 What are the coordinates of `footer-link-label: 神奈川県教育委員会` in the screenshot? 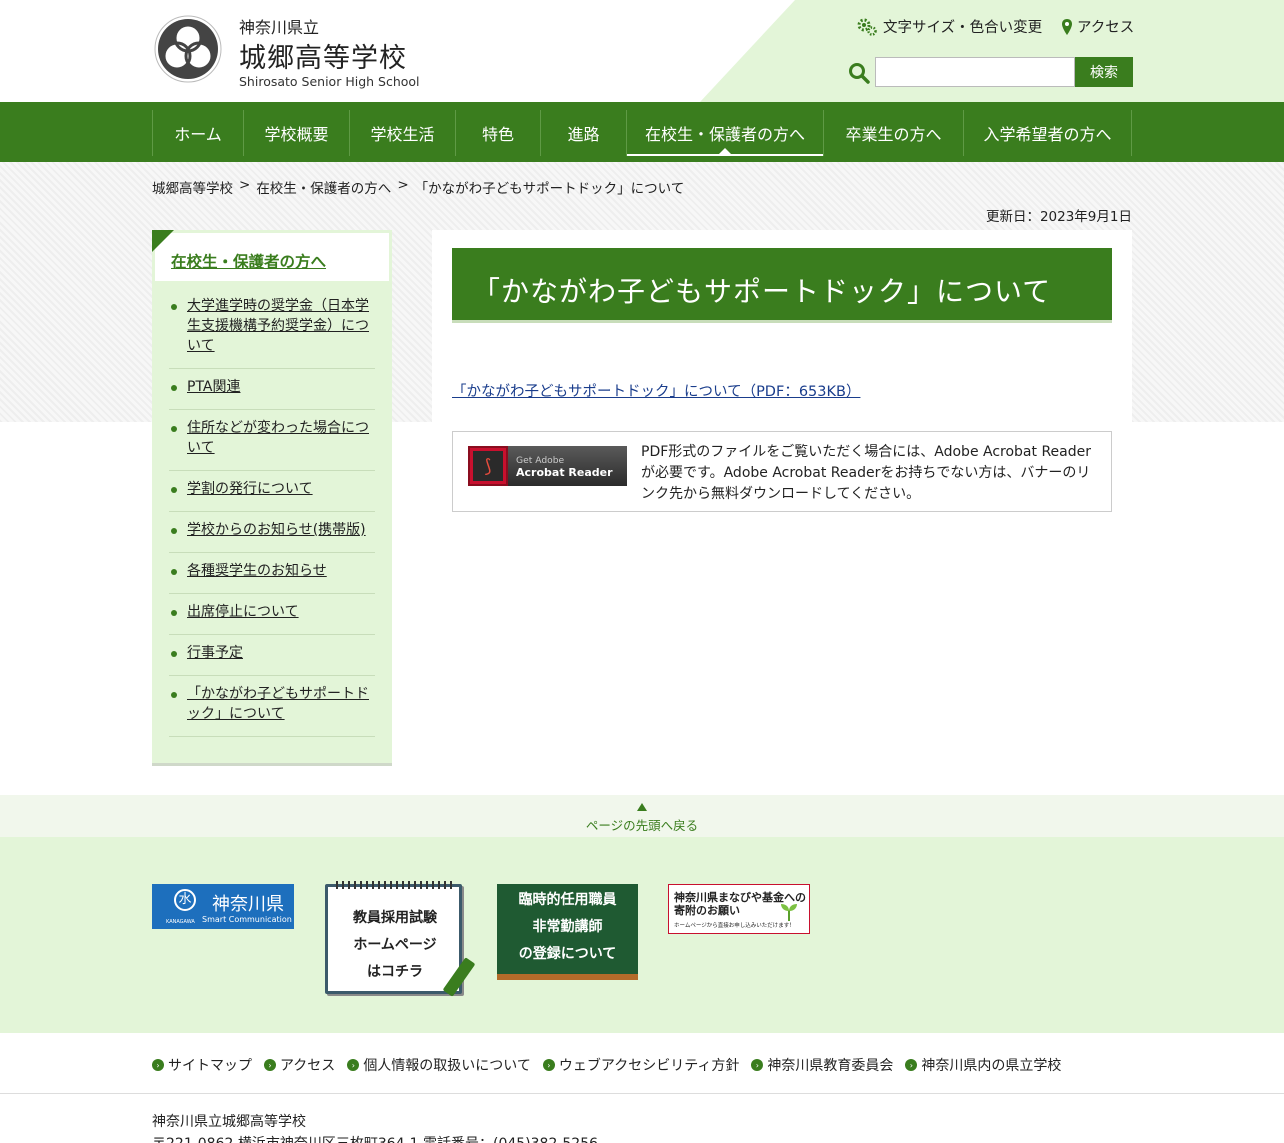 It's located at (830, 1066).